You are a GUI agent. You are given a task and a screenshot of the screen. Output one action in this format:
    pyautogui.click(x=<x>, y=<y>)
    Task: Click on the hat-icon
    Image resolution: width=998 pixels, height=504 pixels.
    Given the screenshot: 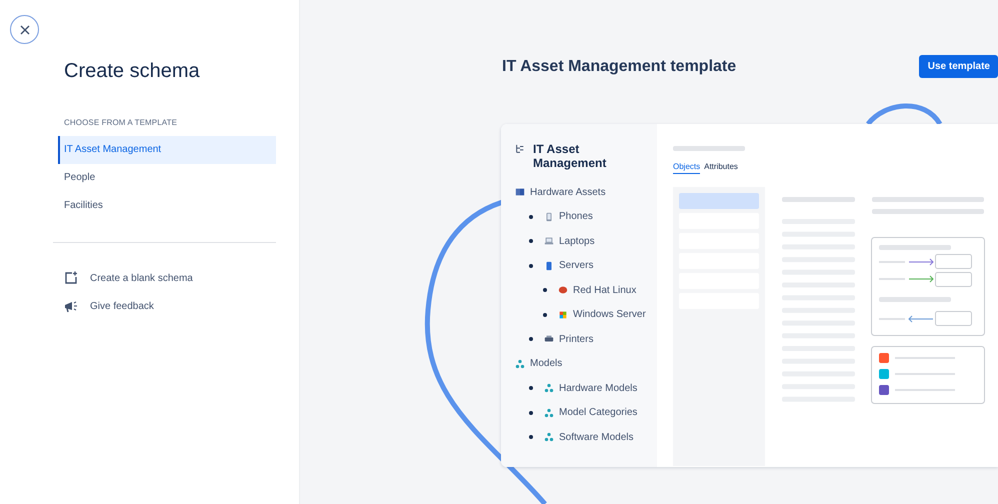 What is the action you would take?
    pyautogui.click(x=563, y=290)
    